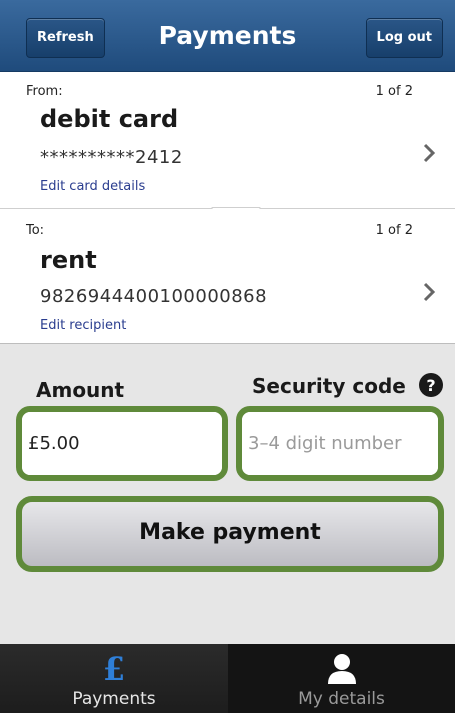 The height and width of the screenshot is (713, 455). I want to click on to-recipient-name: rent, so click(68, 260).